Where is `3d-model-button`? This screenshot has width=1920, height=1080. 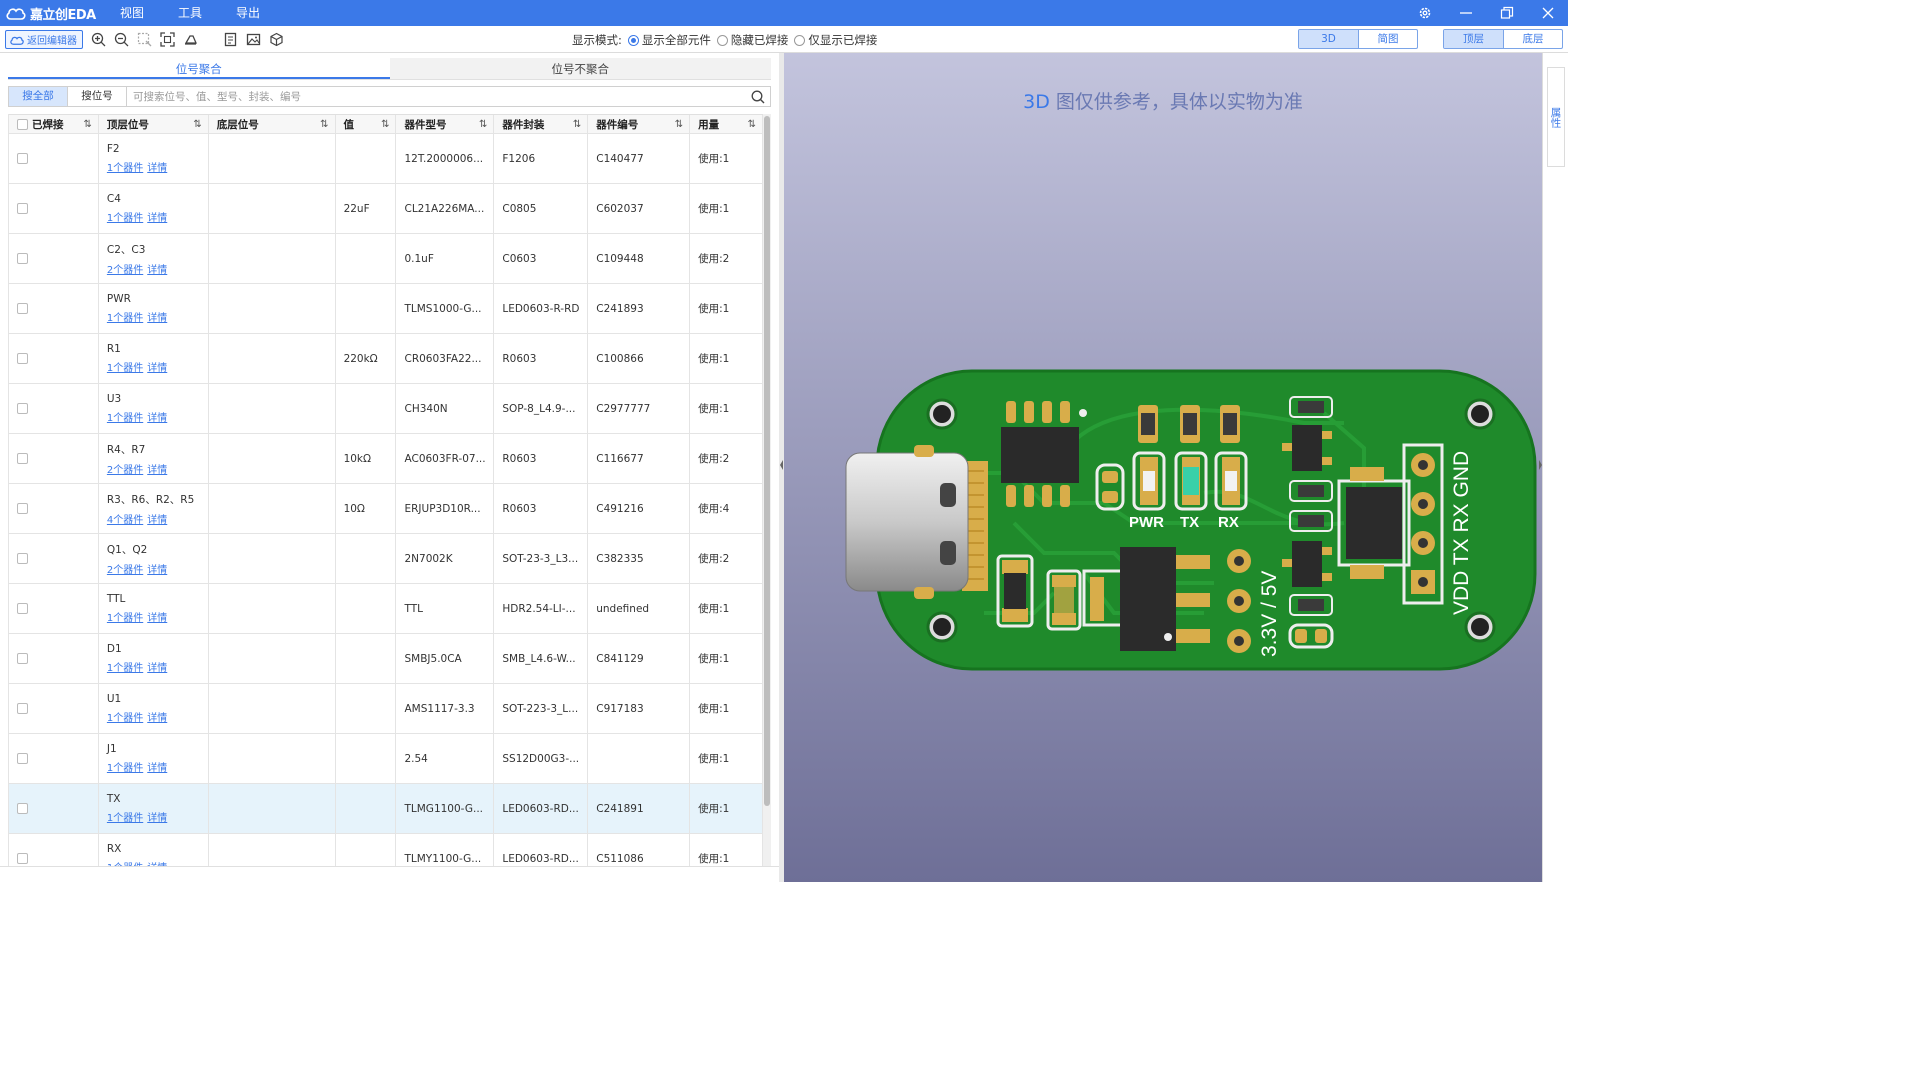 3d-model-button is located at coordinates (276, 39).